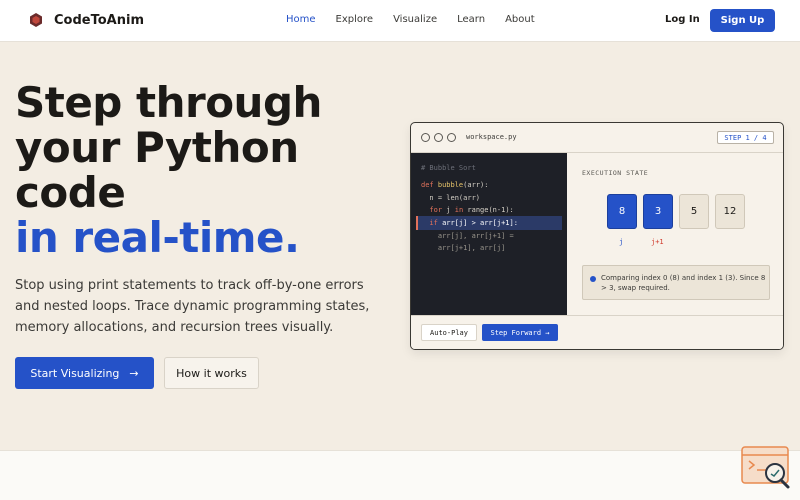  I want to click on arrow-right-icon: →, so click(134, 373).